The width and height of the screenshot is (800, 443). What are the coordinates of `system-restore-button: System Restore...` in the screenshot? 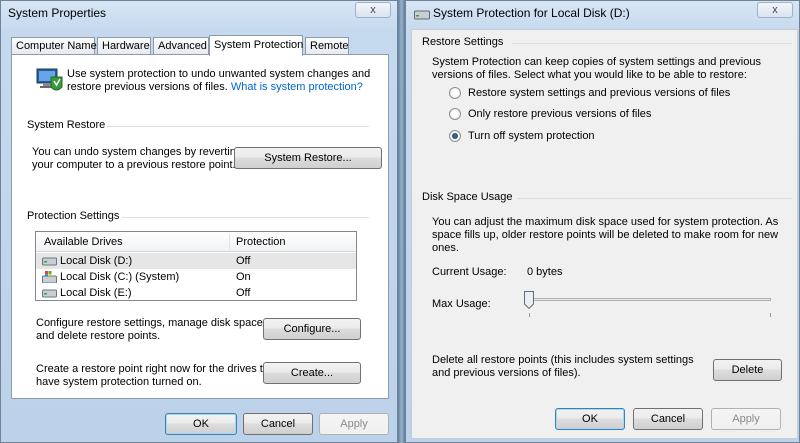 It's located at (308, 158).